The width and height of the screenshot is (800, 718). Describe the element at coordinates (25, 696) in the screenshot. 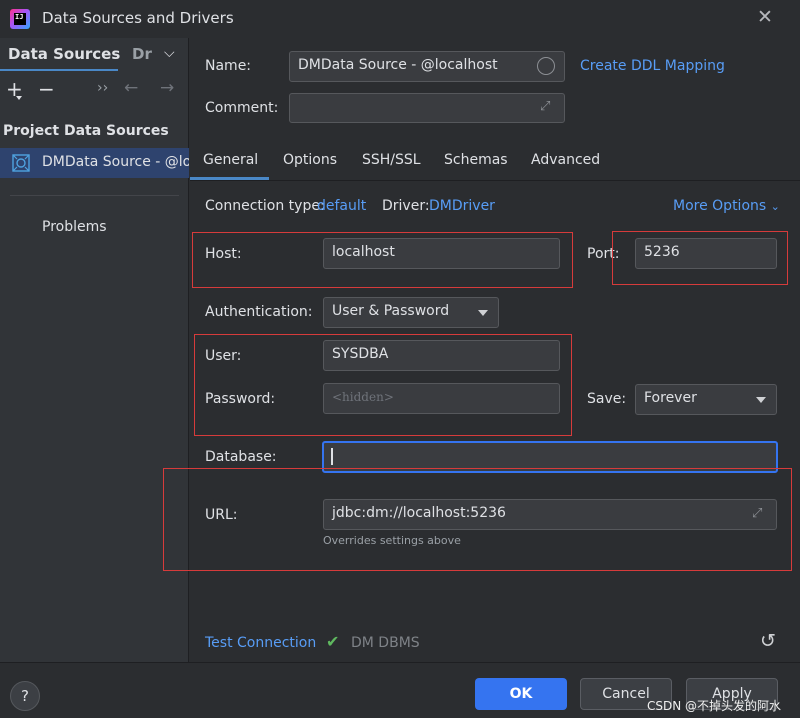

I see `help-button: ?` at that location.